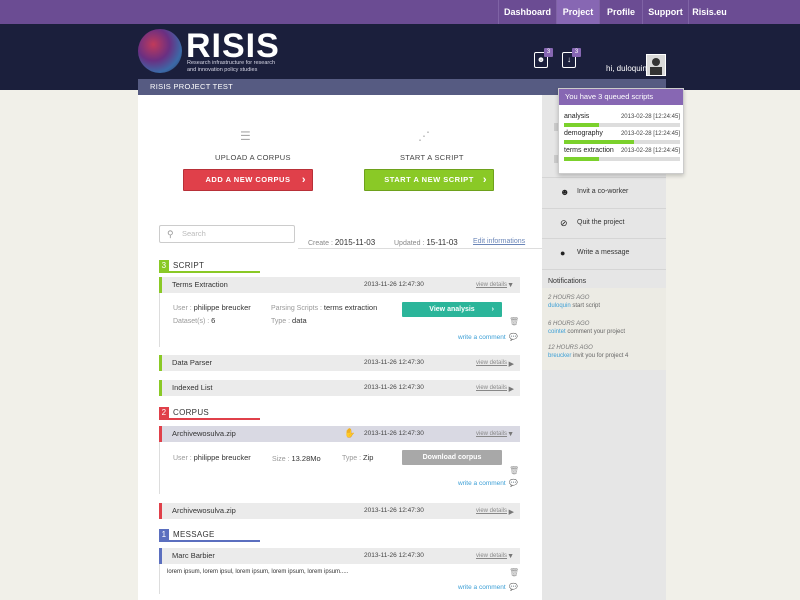 This screenshot has width=800, height=600. I want to click on message-count: 1, so click(164, 534).